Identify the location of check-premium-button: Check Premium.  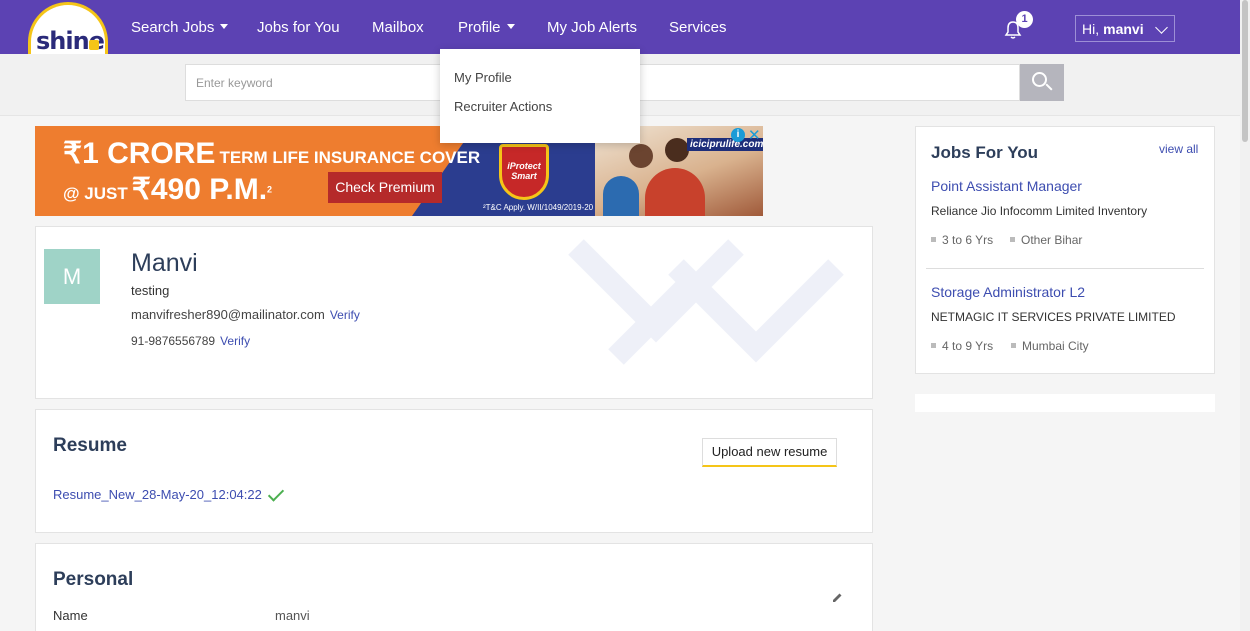
(385, 187).